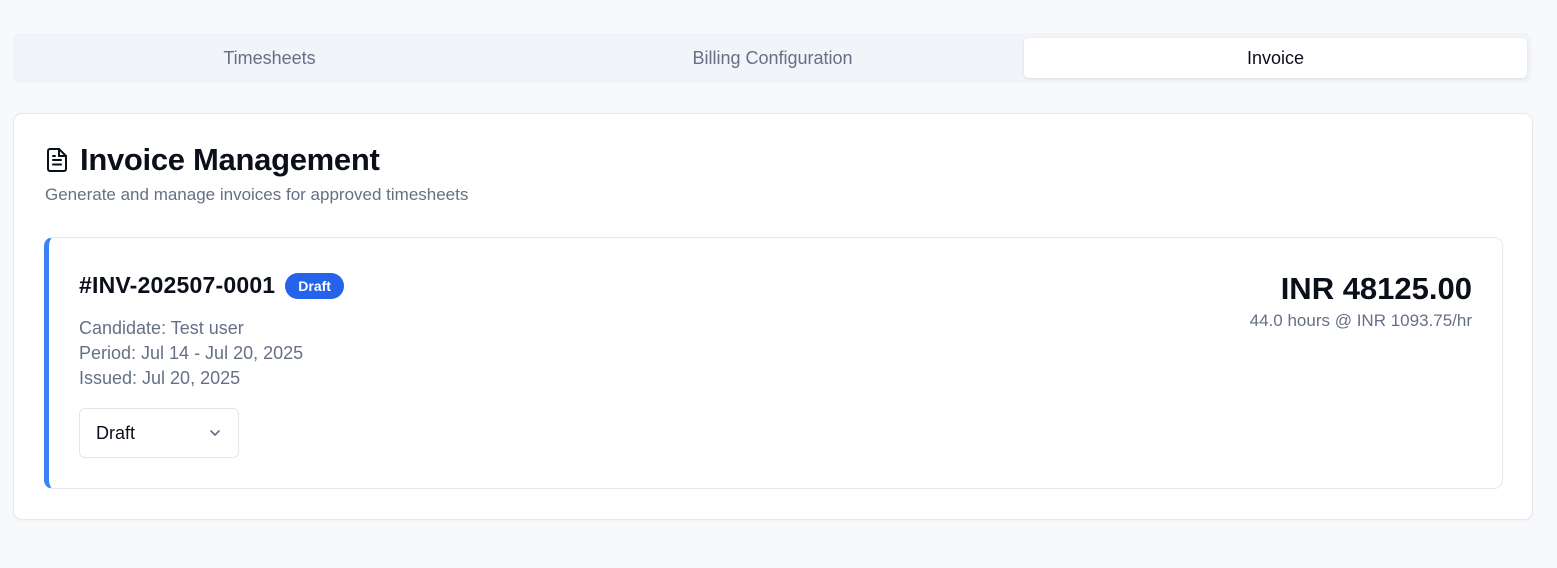 The width and height of the screenshot is (1557, 568). What do you see at coordinates (1275, 58) in the screenshot?
I see `tab-invoice: Invoice` at bounding box center [1275, 58].